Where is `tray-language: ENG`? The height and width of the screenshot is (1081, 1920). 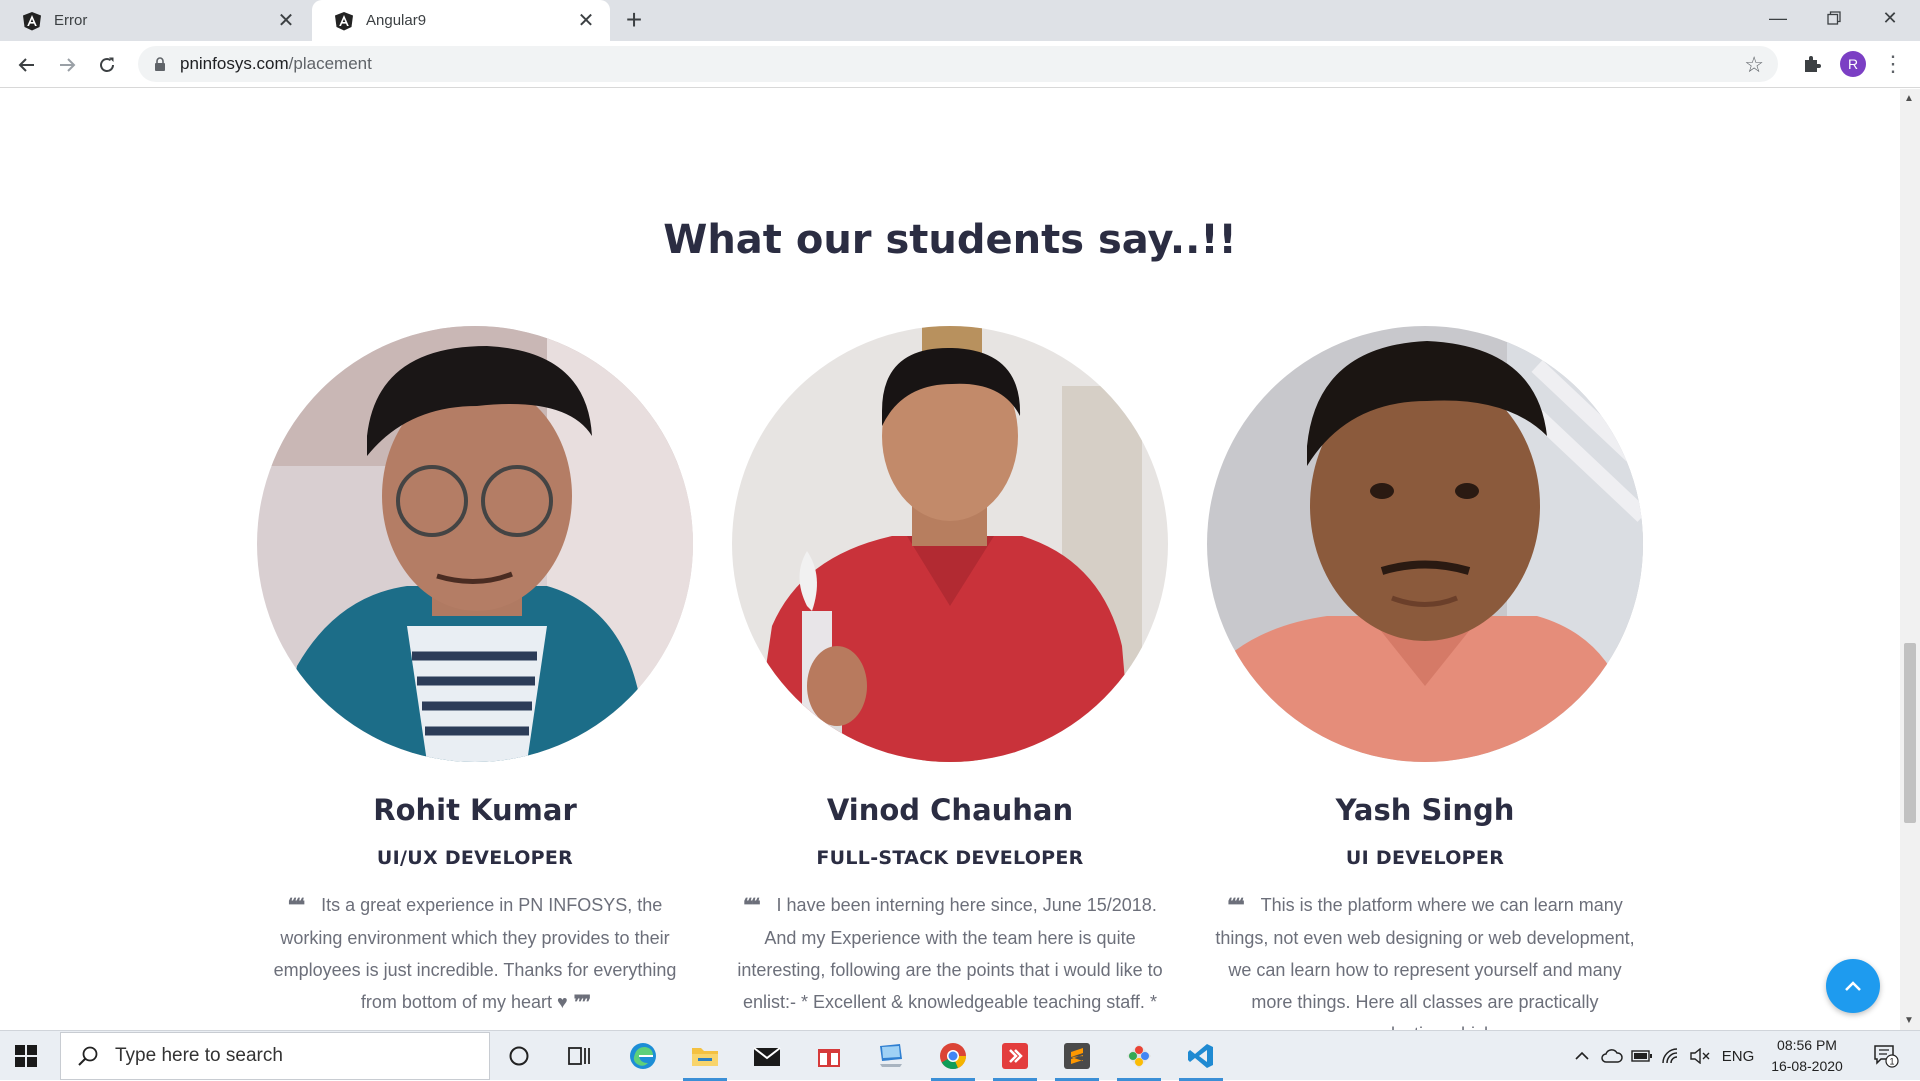 tray-language: ENG is located at coordinates (1738, 1056).